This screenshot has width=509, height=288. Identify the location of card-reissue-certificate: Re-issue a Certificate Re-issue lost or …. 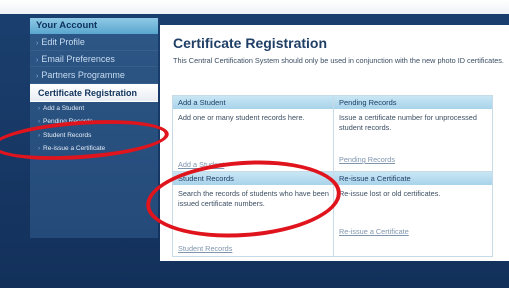
(413, 214).